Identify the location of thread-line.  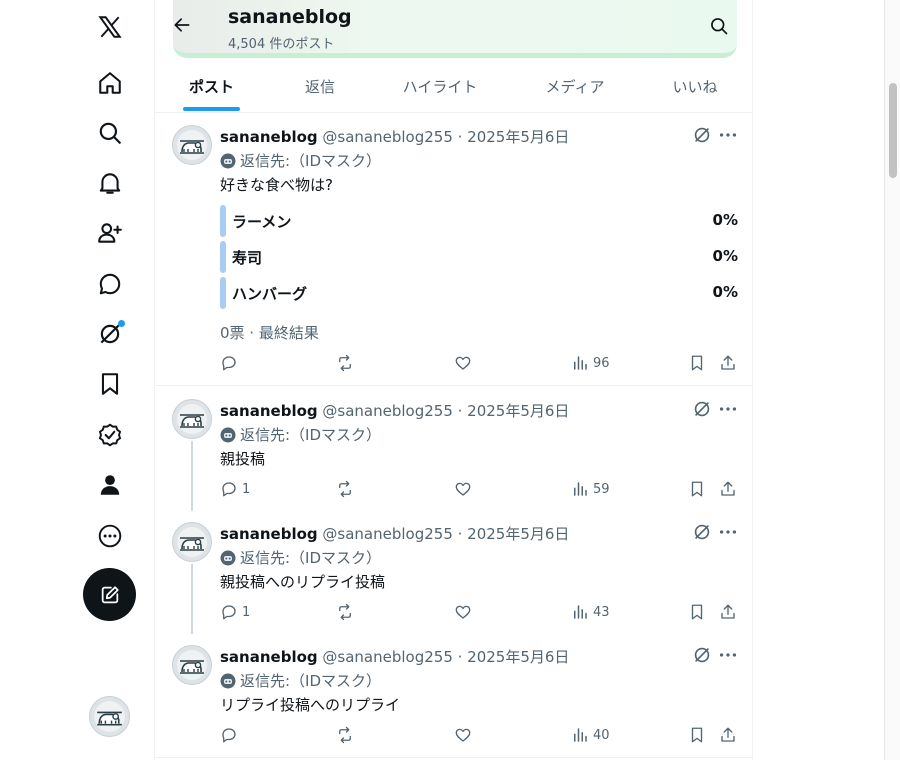
(192, 599).